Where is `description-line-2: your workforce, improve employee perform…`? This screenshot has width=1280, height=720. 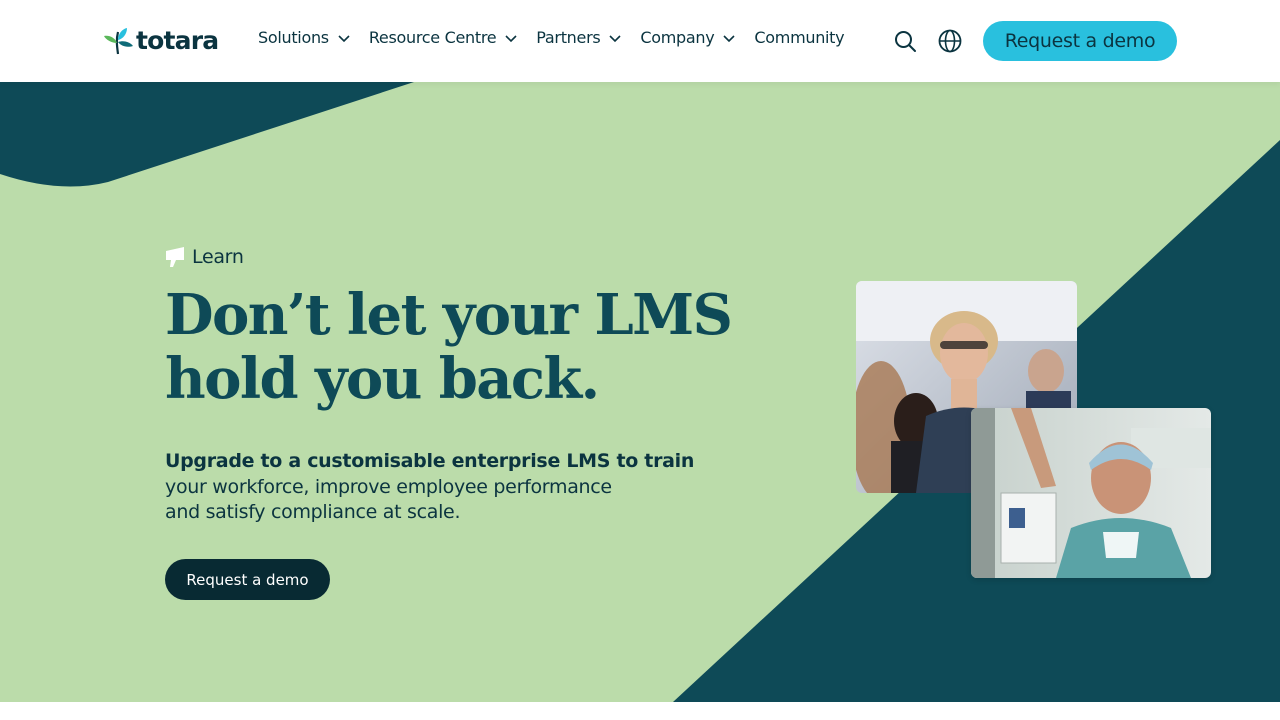
description-line-2: your workforce, improve employee perform… is located at coordinates (388, 486).